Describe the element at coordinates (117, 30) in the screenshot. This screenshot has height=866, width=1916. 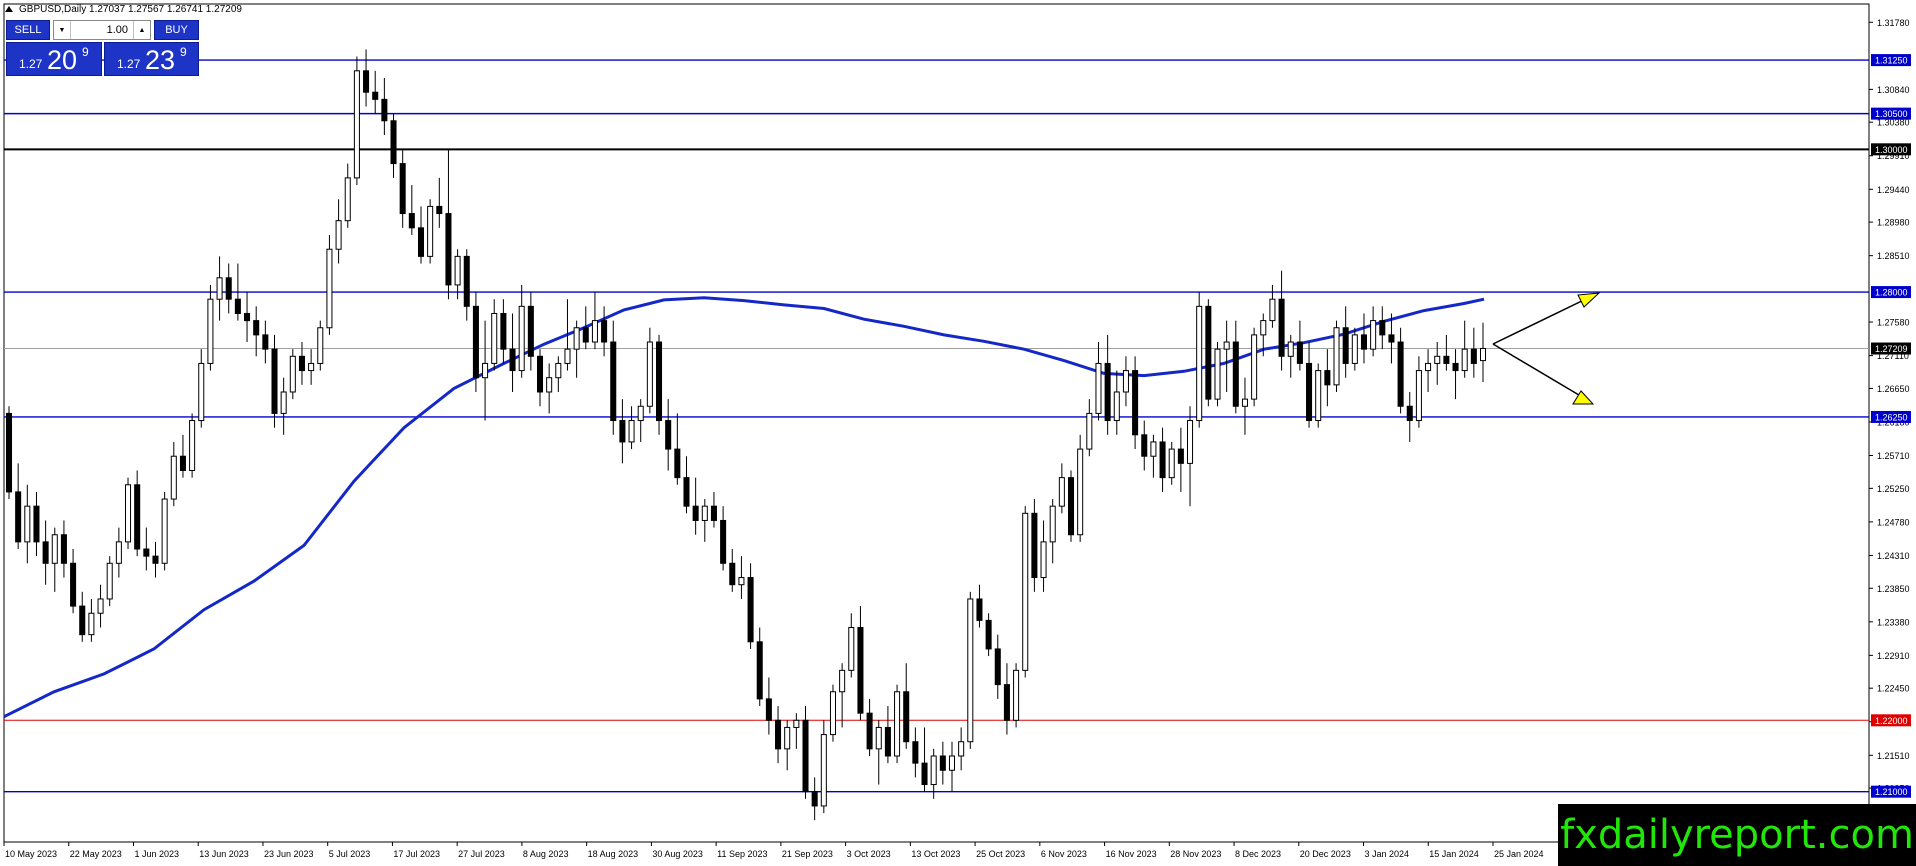
I see `lot-size-value: 1.00` at that location.